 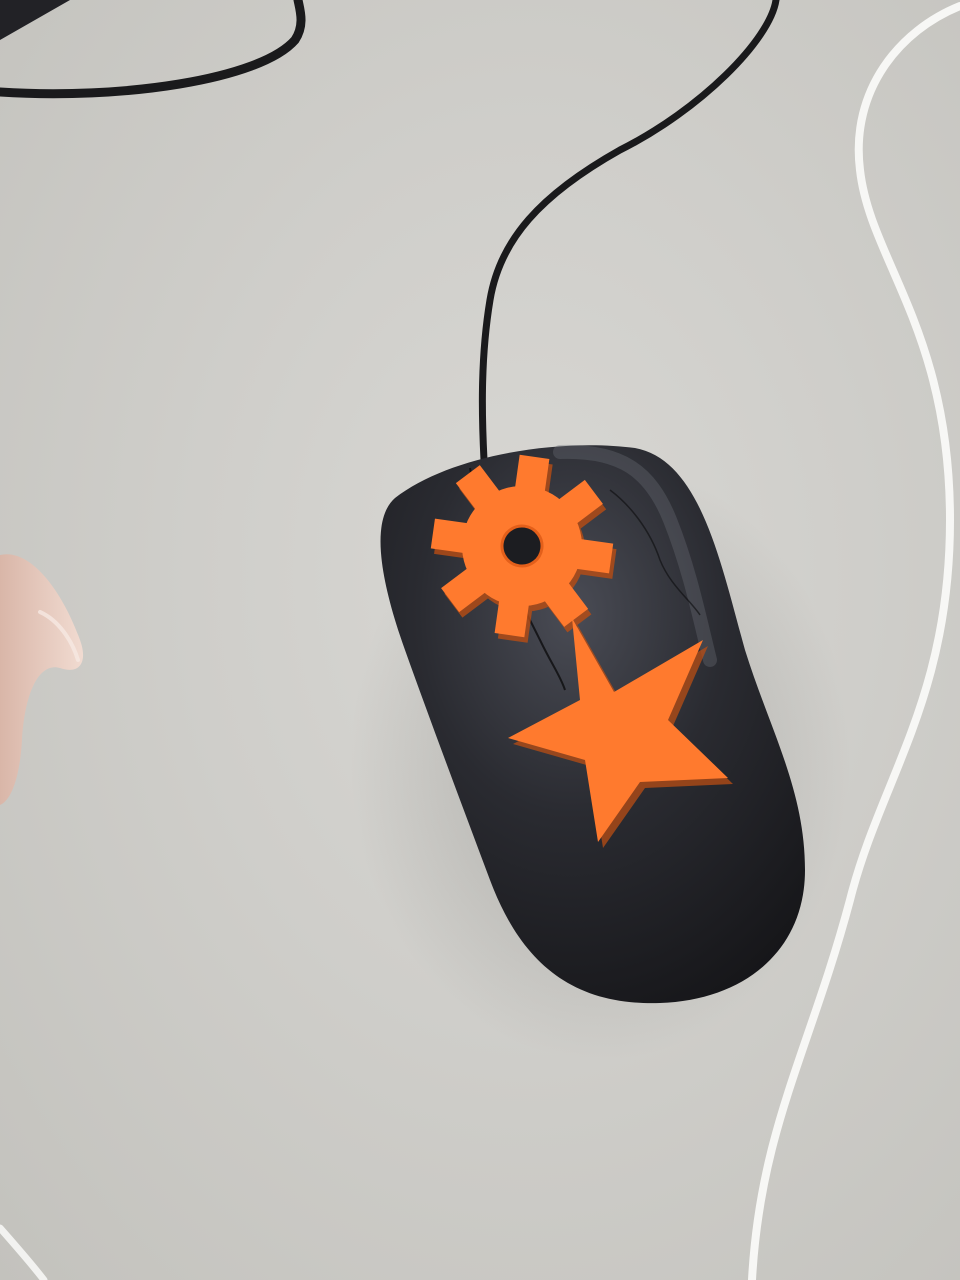 I want to click on white-cable-bottom-left, so click(x=24, y=1252).